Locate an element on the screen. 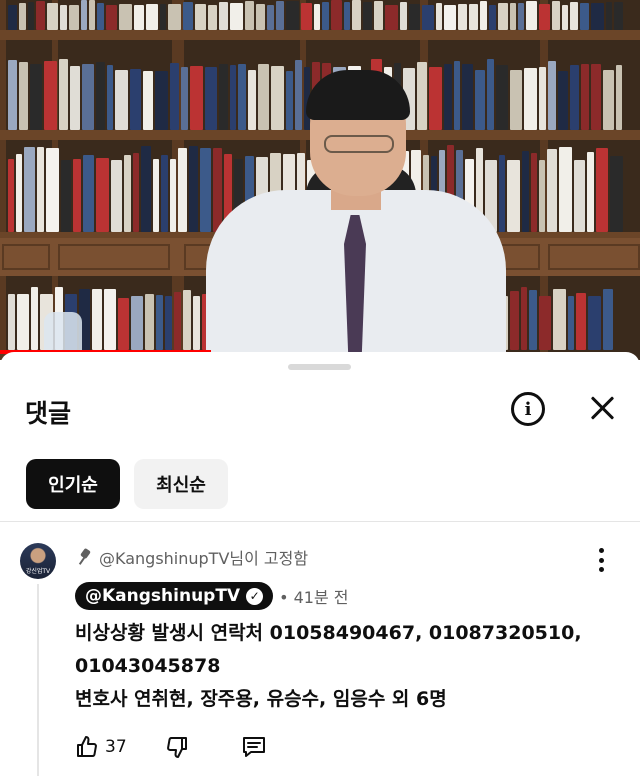 This screenshot has height=776, width=640. drag-handle is located at coordinates (319, 367).